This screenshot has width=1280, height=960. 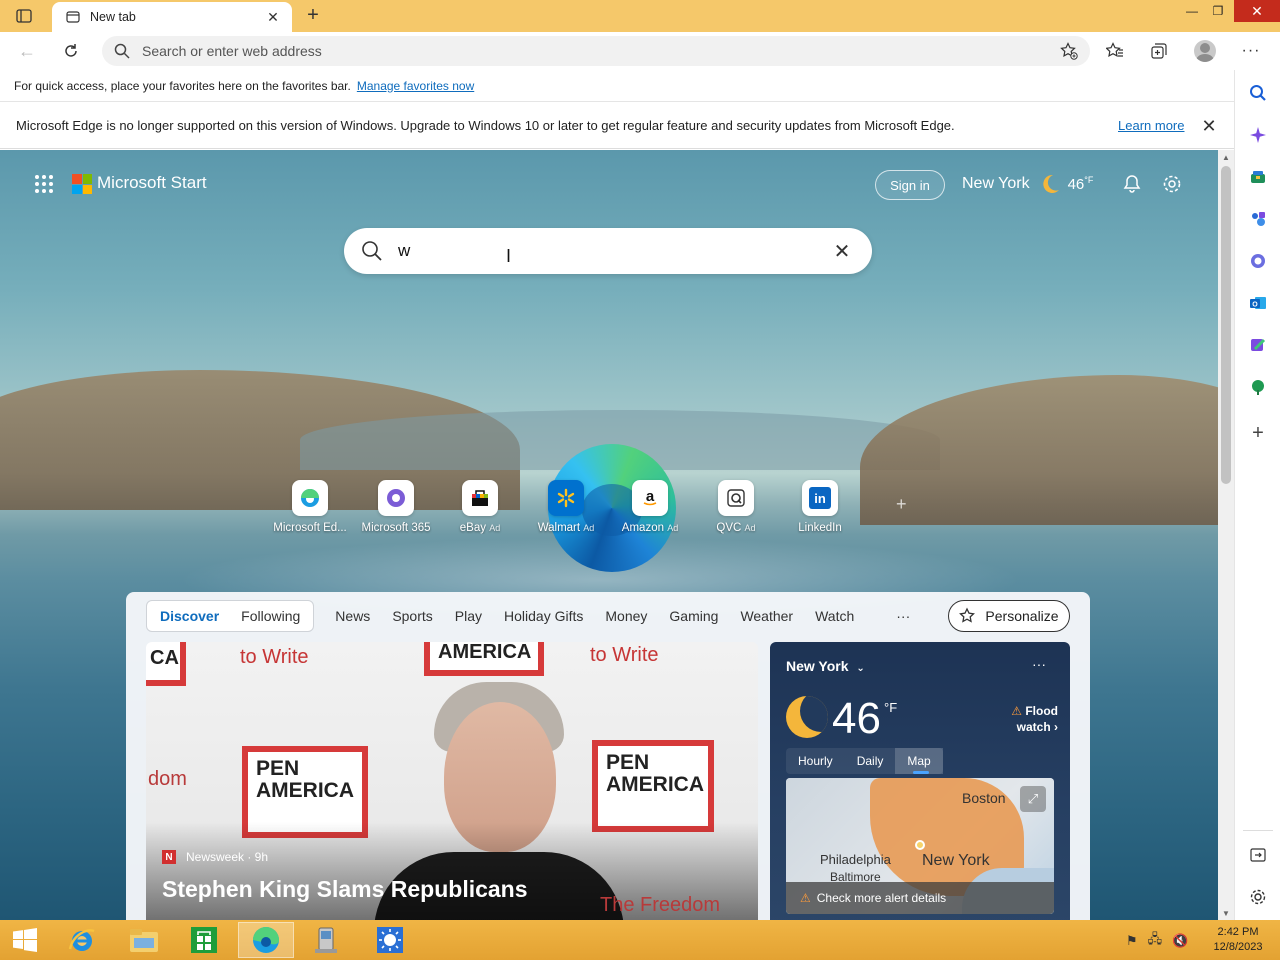 What do you see at coordinates (815, 761) in the screenshot?
I see `tab-hourly: Hourly` at bounding box center [815, 761].